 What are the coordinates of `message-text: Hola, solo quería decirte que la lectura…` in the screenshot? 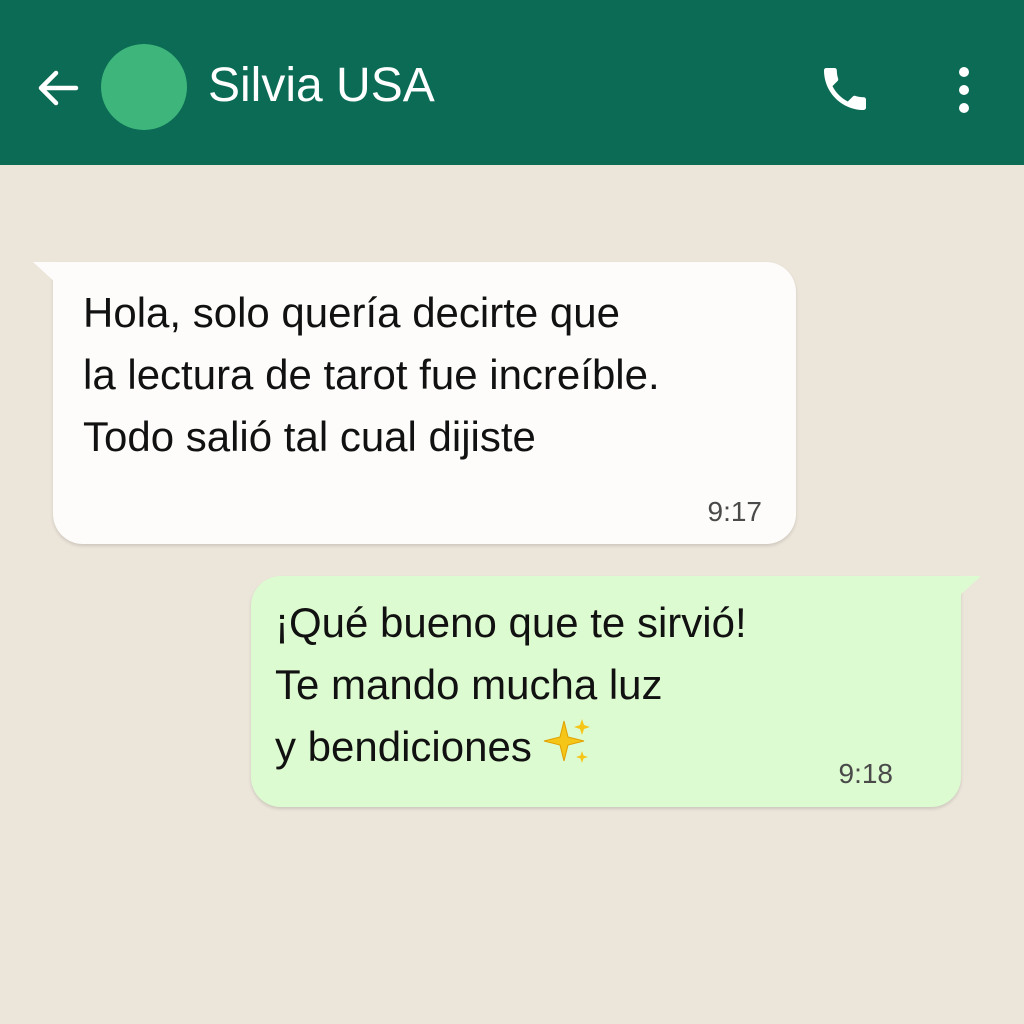 It's located at (371, 374).